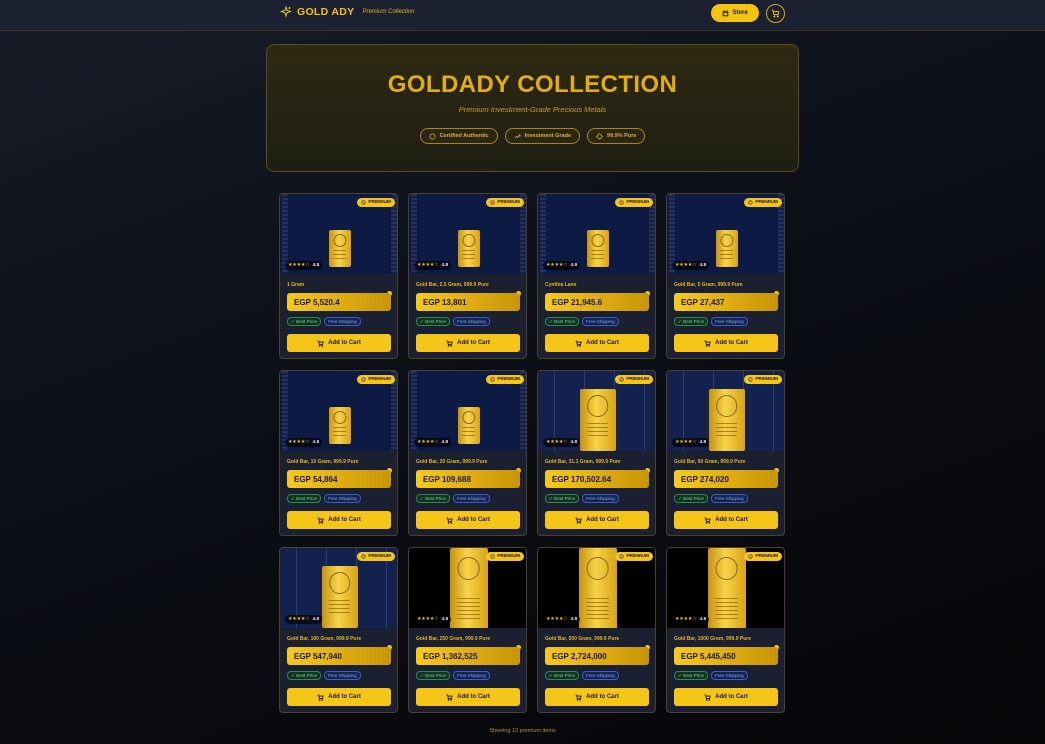 The image size is (1045, 744). Describe the element at coordinates (522, 731) in the screenshot. I see `items-count: Showing 12 premium items` at that location.